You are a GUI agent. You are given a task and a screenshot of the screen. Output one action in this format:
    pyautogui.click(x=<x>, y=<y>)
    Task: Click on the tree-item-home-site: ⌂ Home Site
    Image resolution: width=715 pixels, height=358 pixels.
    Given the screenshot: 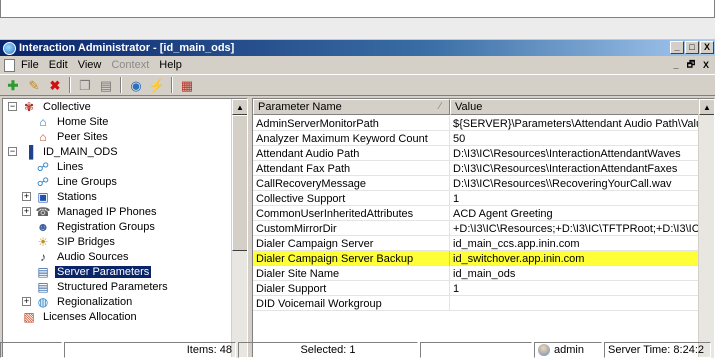 What is the action you would take?
    pyautogui.click(x=72, y=121)
    